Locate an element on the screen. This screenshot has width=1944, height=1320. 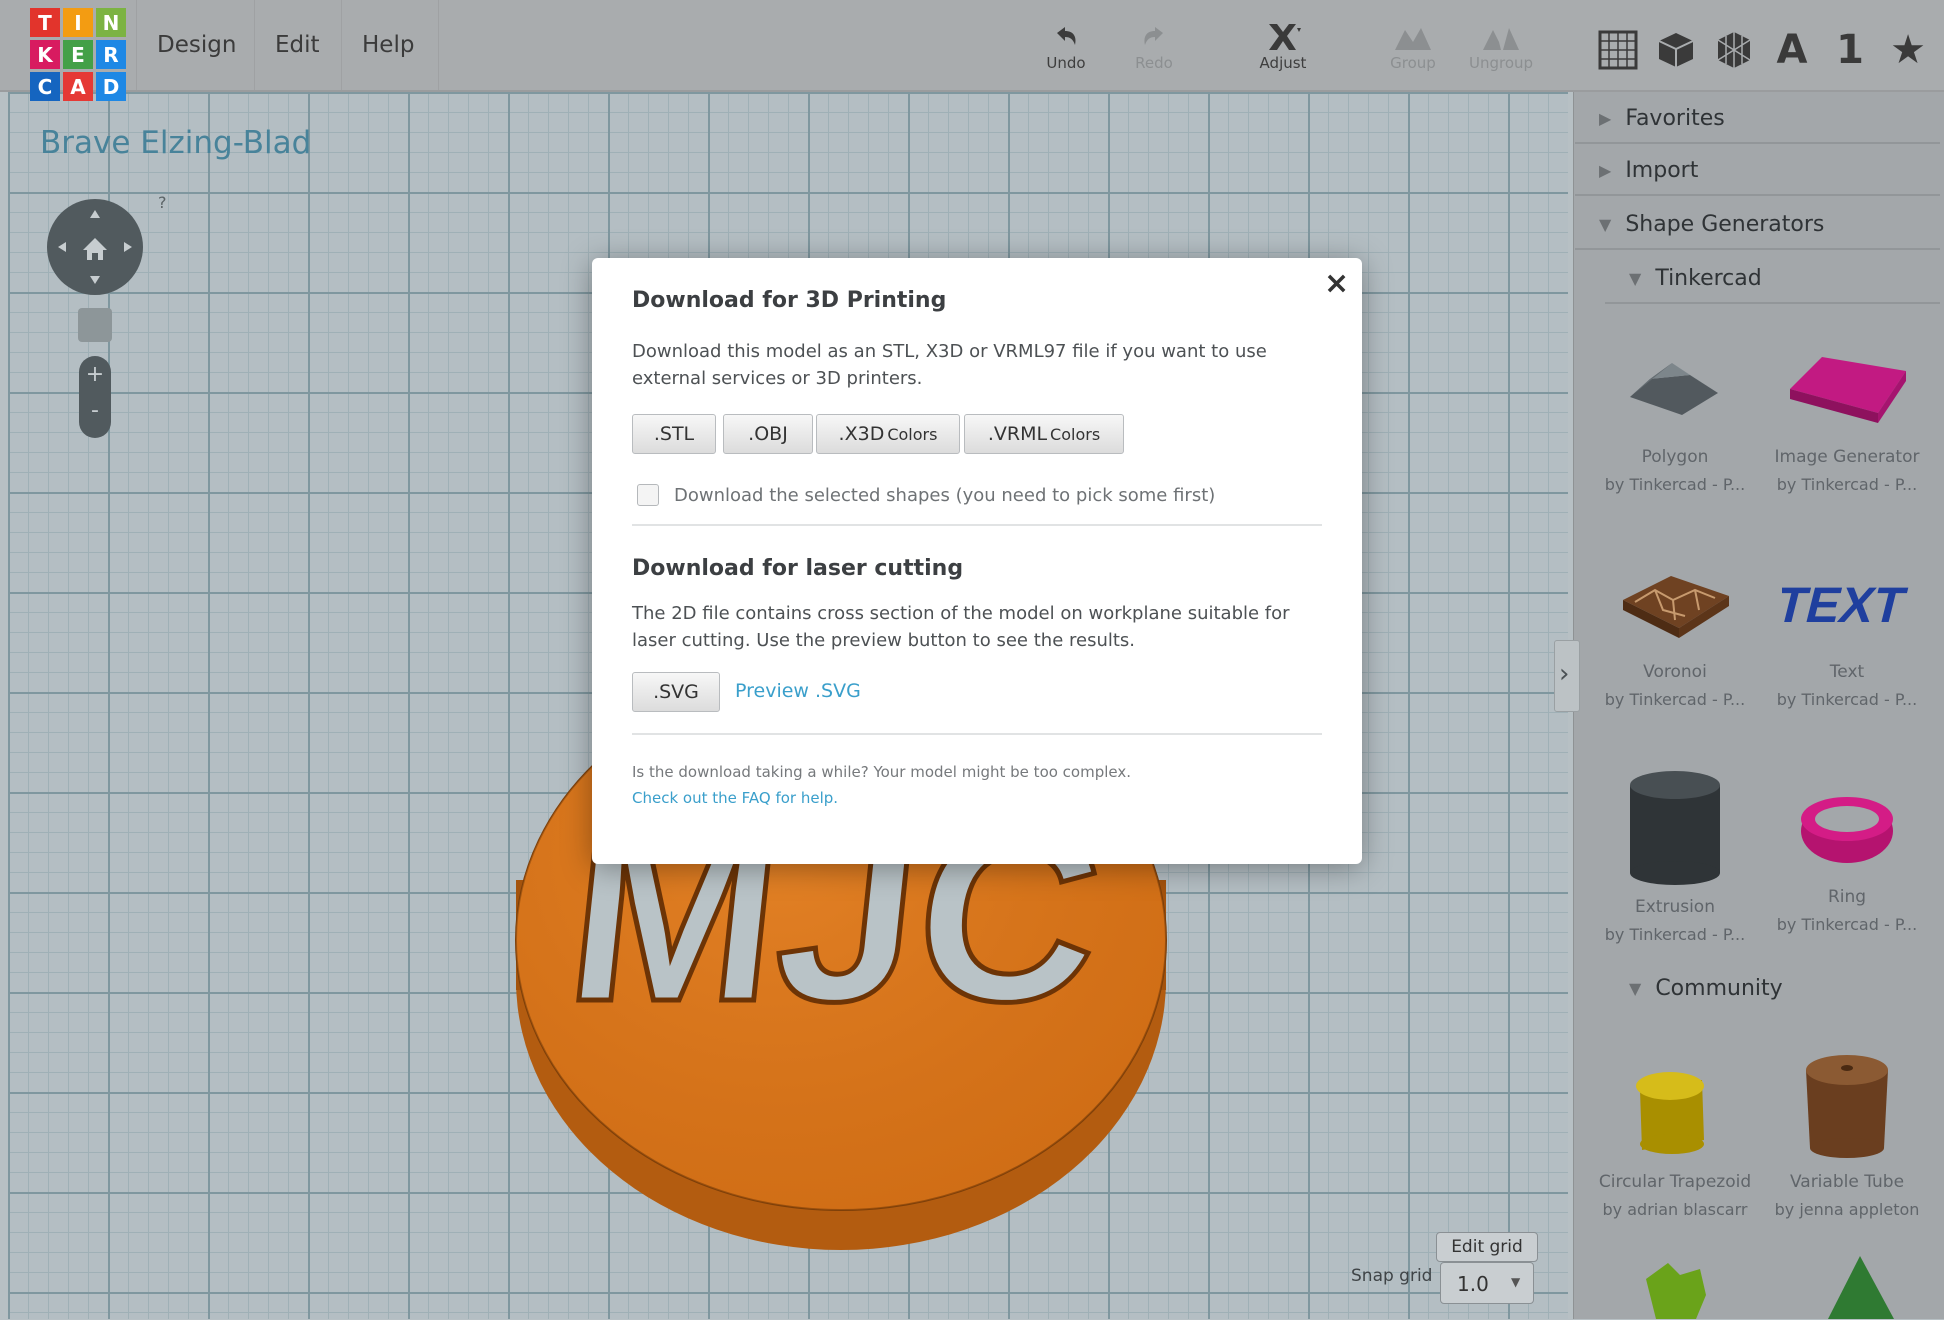
community-shape-green-thumbnail is located at coordinates (1681, 1287).